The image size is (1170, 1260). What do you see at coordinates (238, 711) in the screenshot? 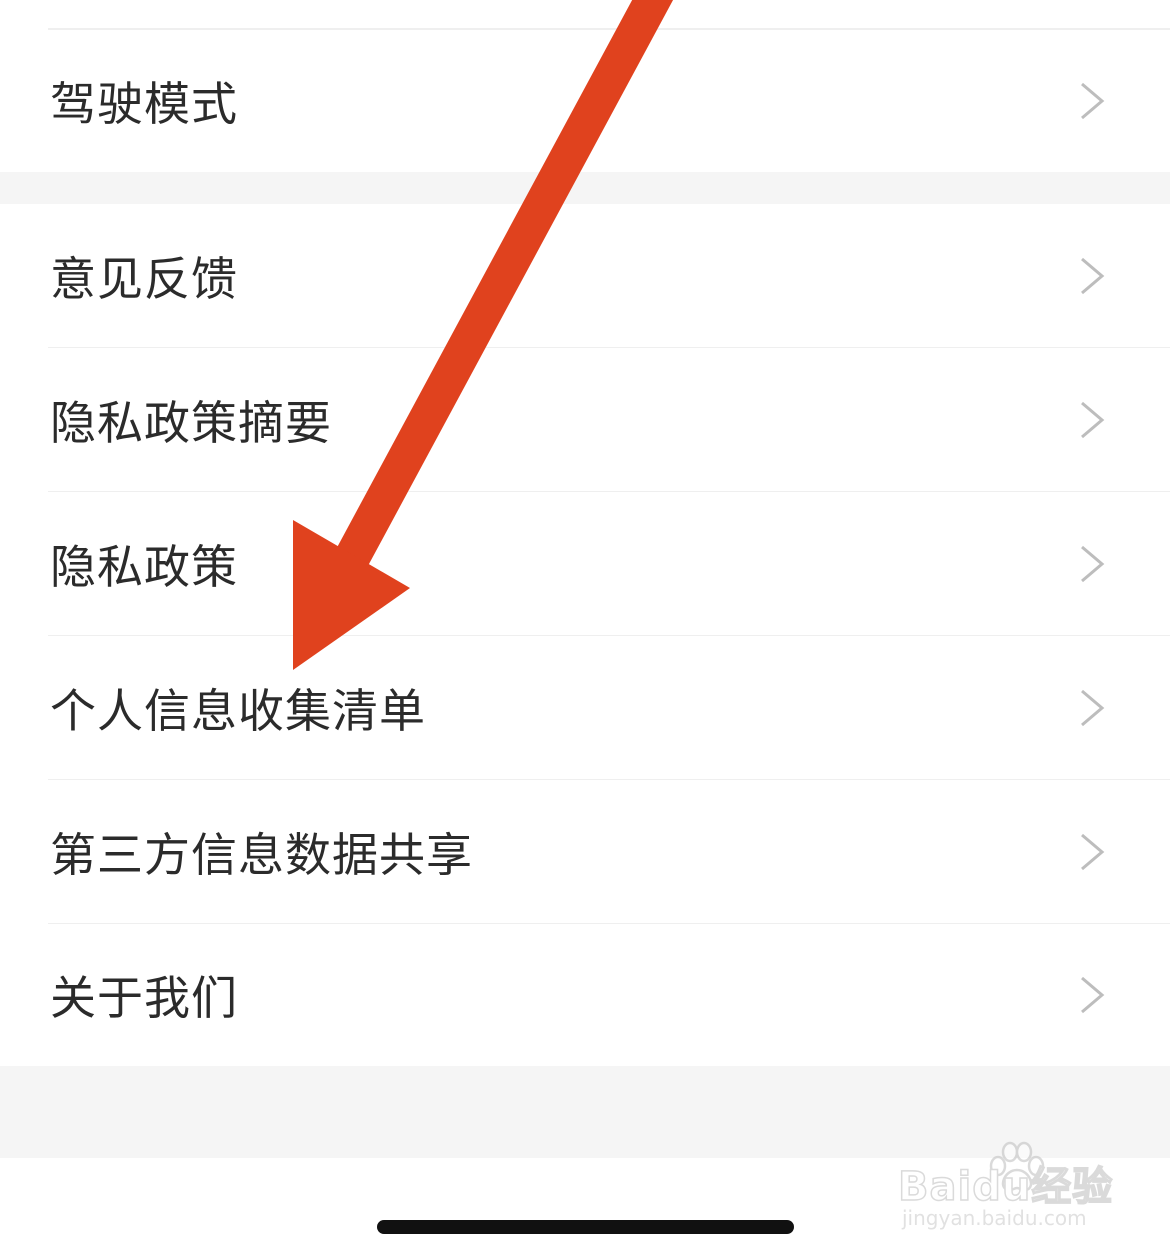
I see `list-item-label: 个人信息收集清单` at bounding box center [238, 711].